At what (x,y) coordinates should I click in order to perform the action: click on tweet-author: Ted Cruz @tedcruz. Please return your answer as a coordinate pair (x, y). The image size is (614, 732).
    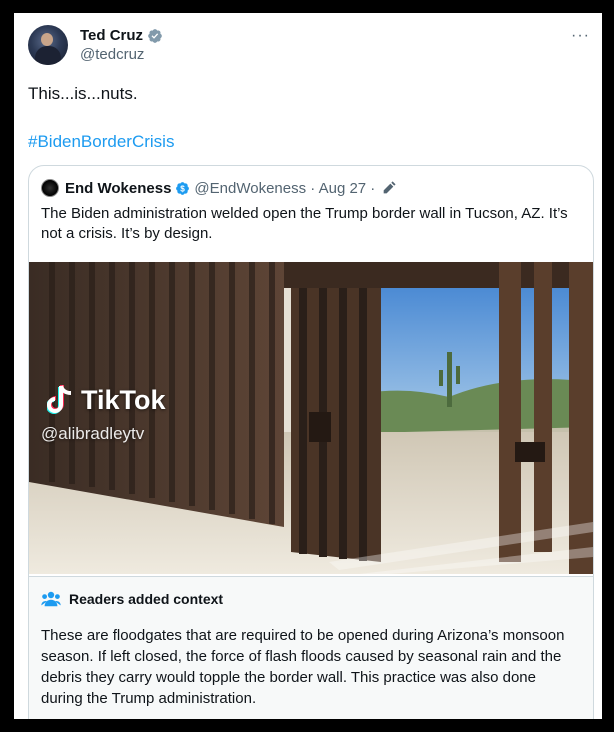
    Looking at the image, I should click on (95, 45).